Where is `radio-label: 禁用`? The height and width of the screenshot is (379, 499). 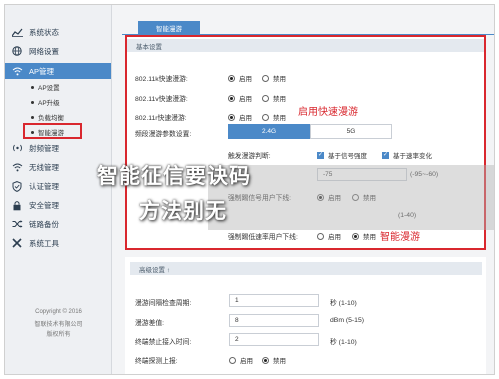
radio-label: 禁用 is located at coordinates (279, 361).